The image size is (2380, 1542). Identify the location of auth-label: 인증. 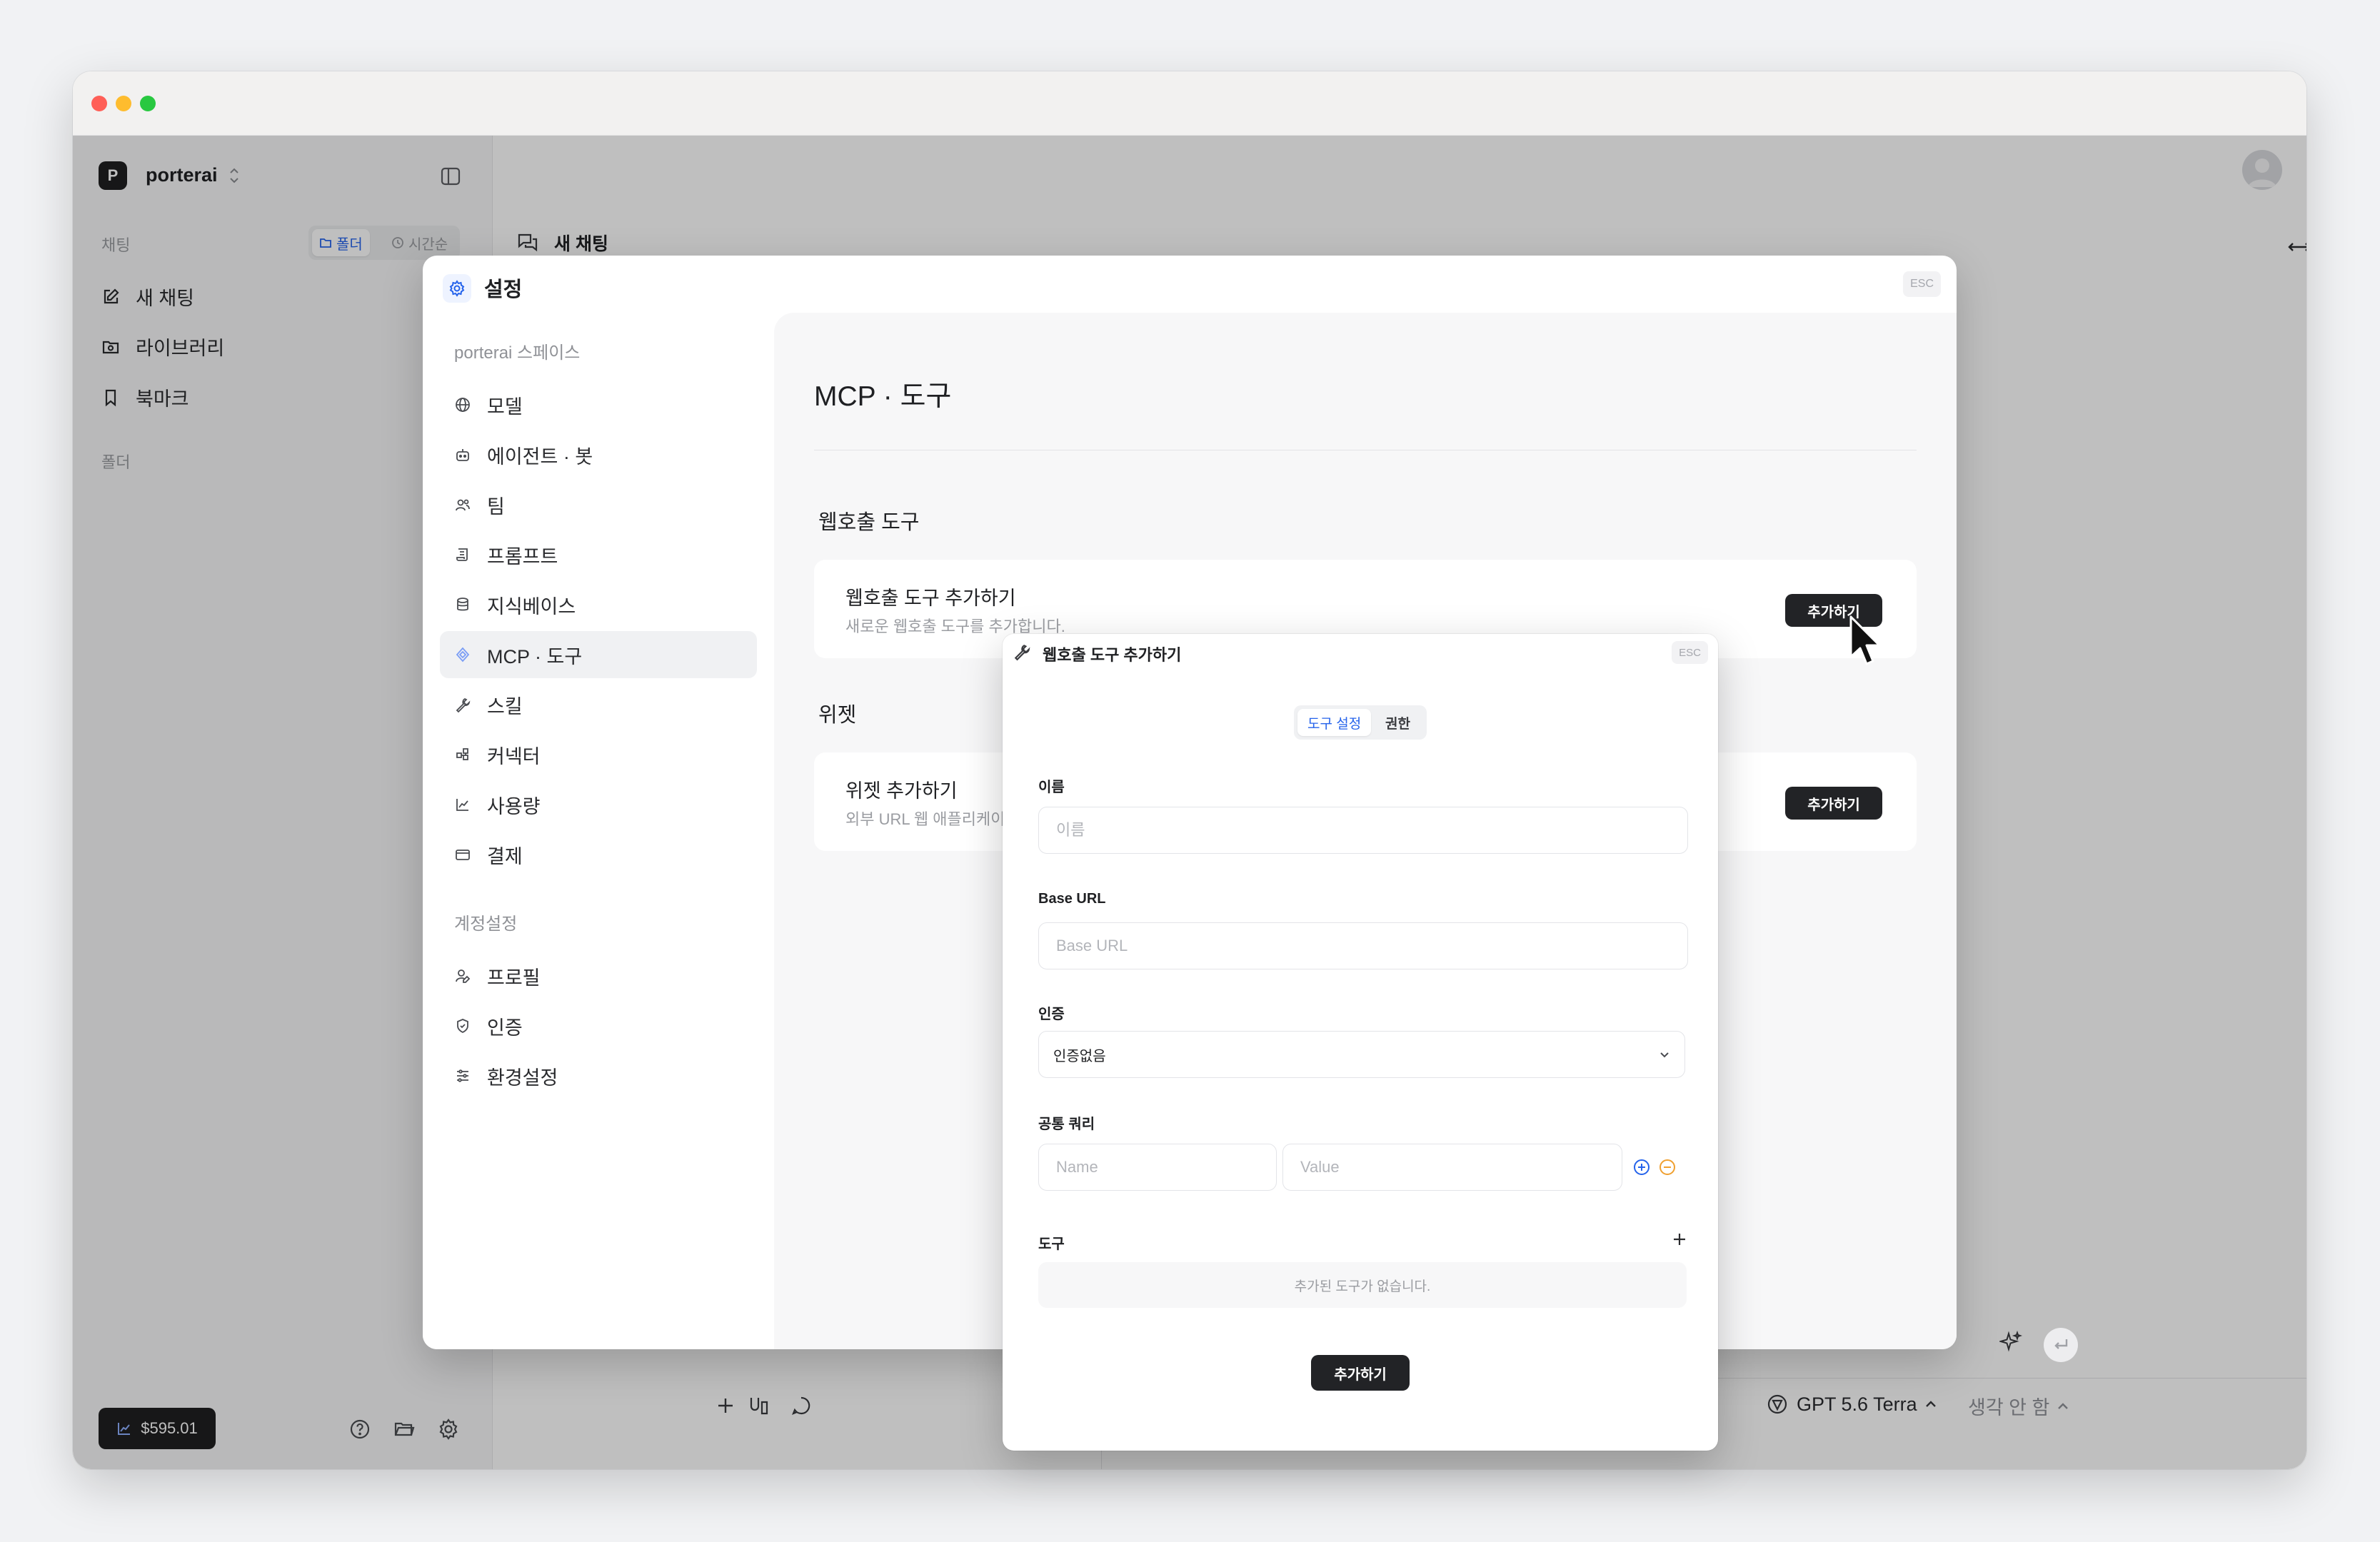
(1051, 1014).